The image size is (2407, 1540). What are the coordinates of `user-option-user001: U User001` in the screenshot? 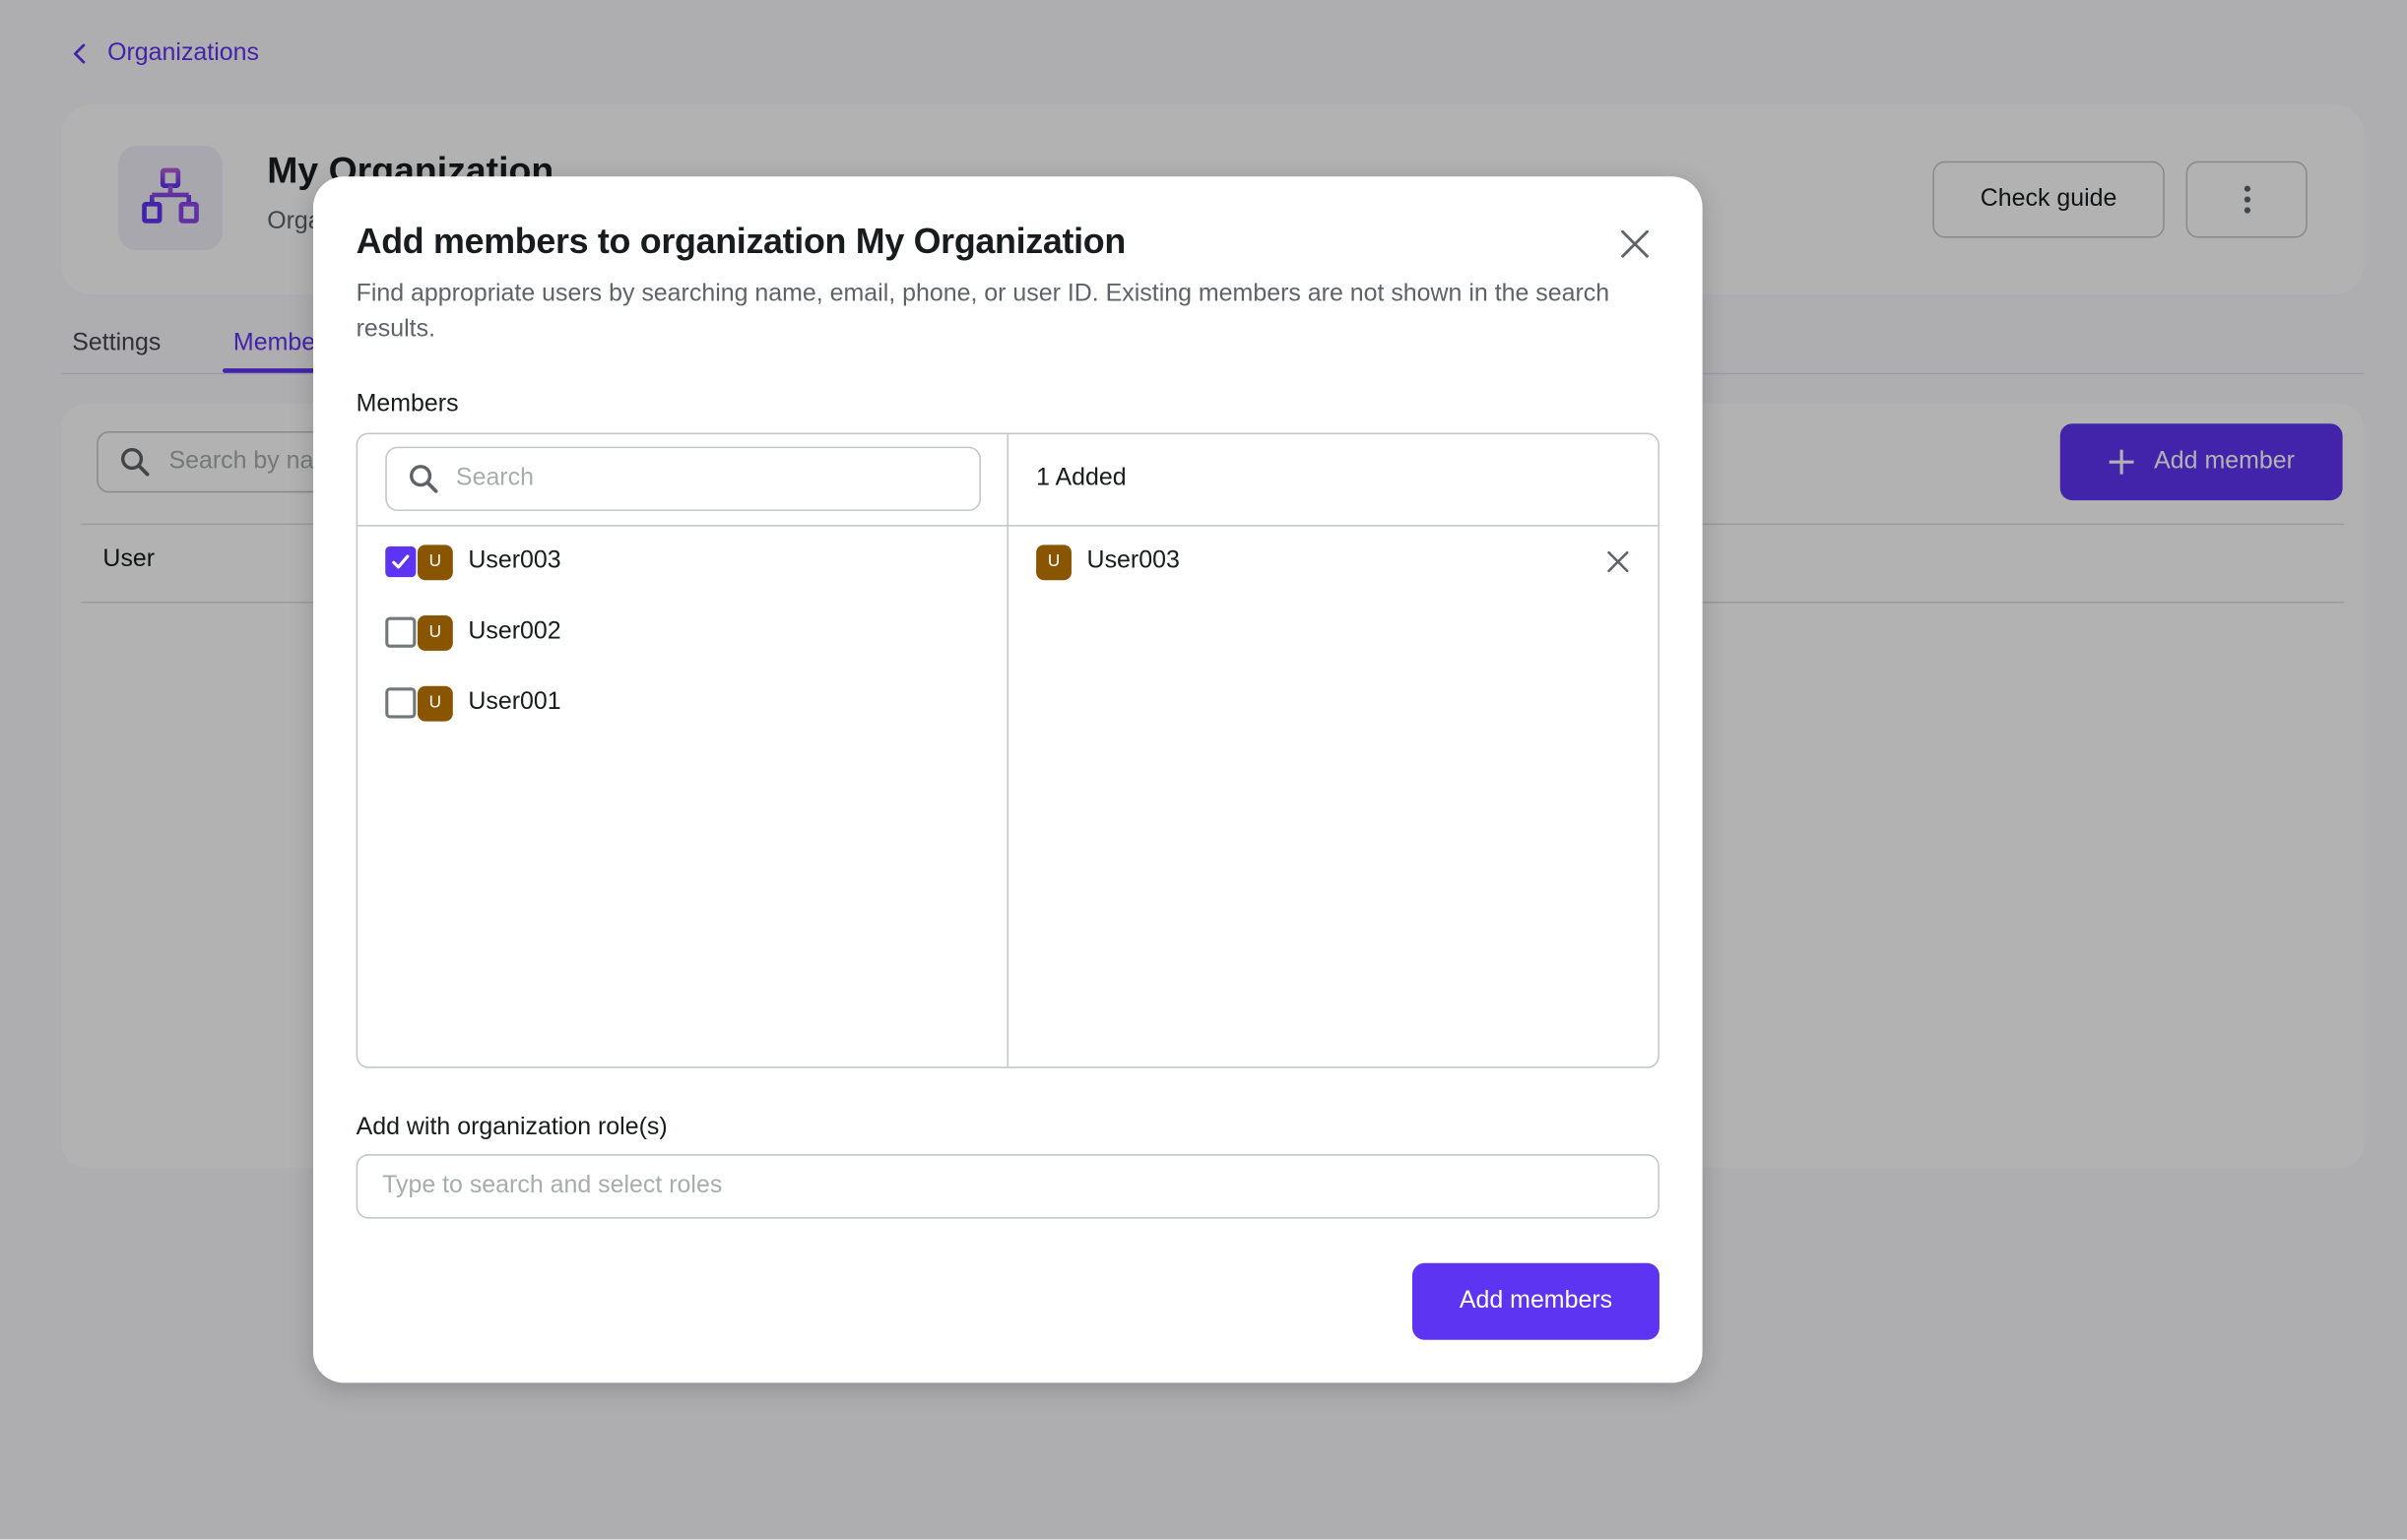 It's located at (473, 703).